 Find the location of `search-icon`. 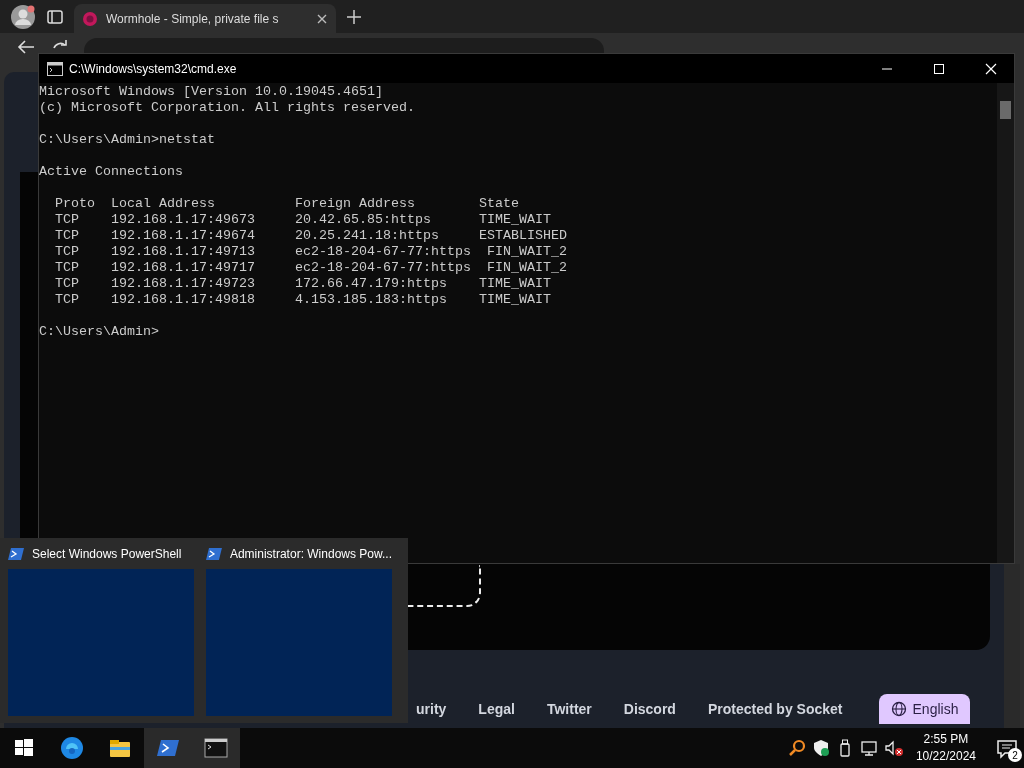

search-icon is located at coordinates (796, 748).